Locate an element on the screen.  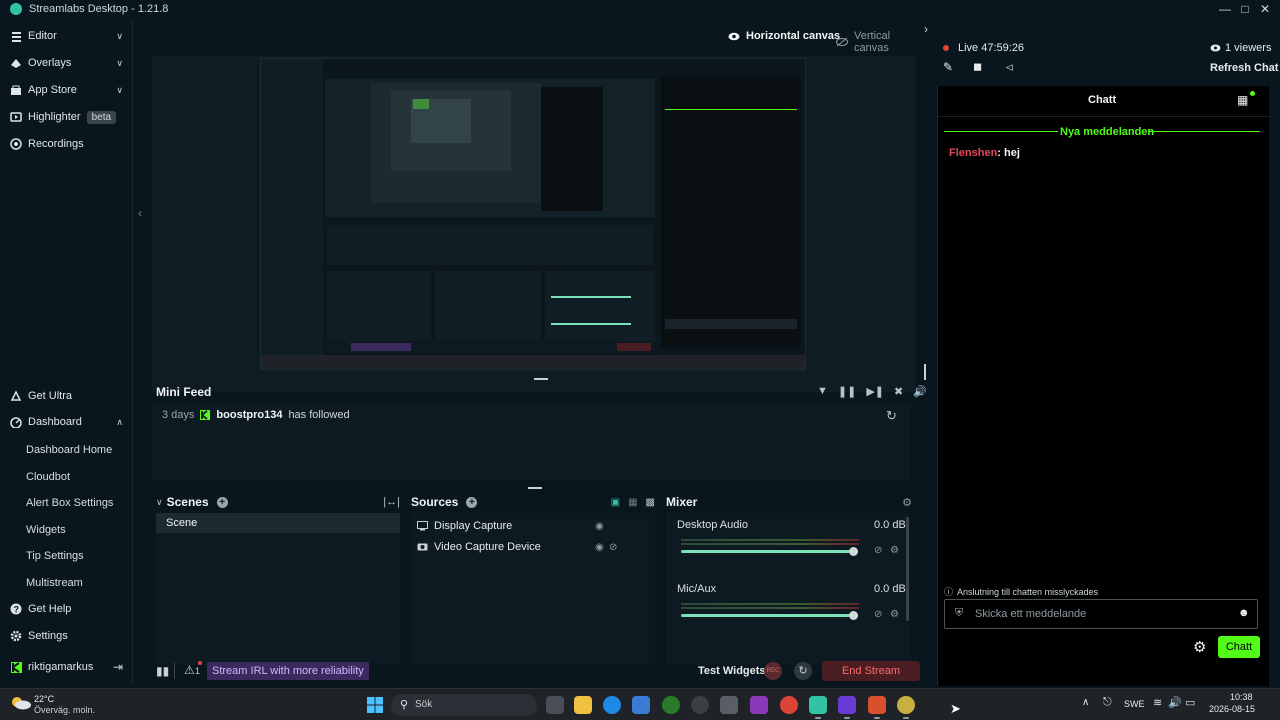
record-button: REC is located at coordinates (773, 671).